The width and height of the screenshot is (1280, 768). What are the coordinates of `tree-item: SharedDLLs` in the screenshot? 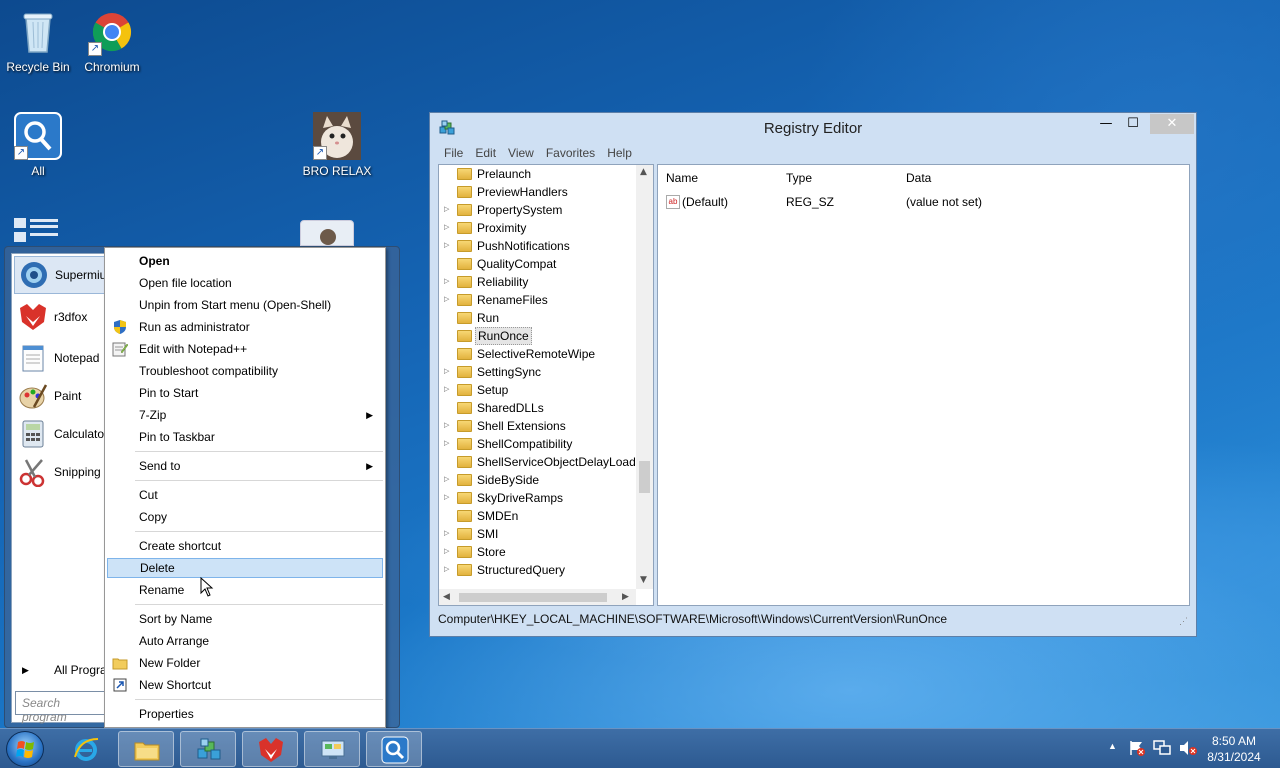 It's located at (537, 408).